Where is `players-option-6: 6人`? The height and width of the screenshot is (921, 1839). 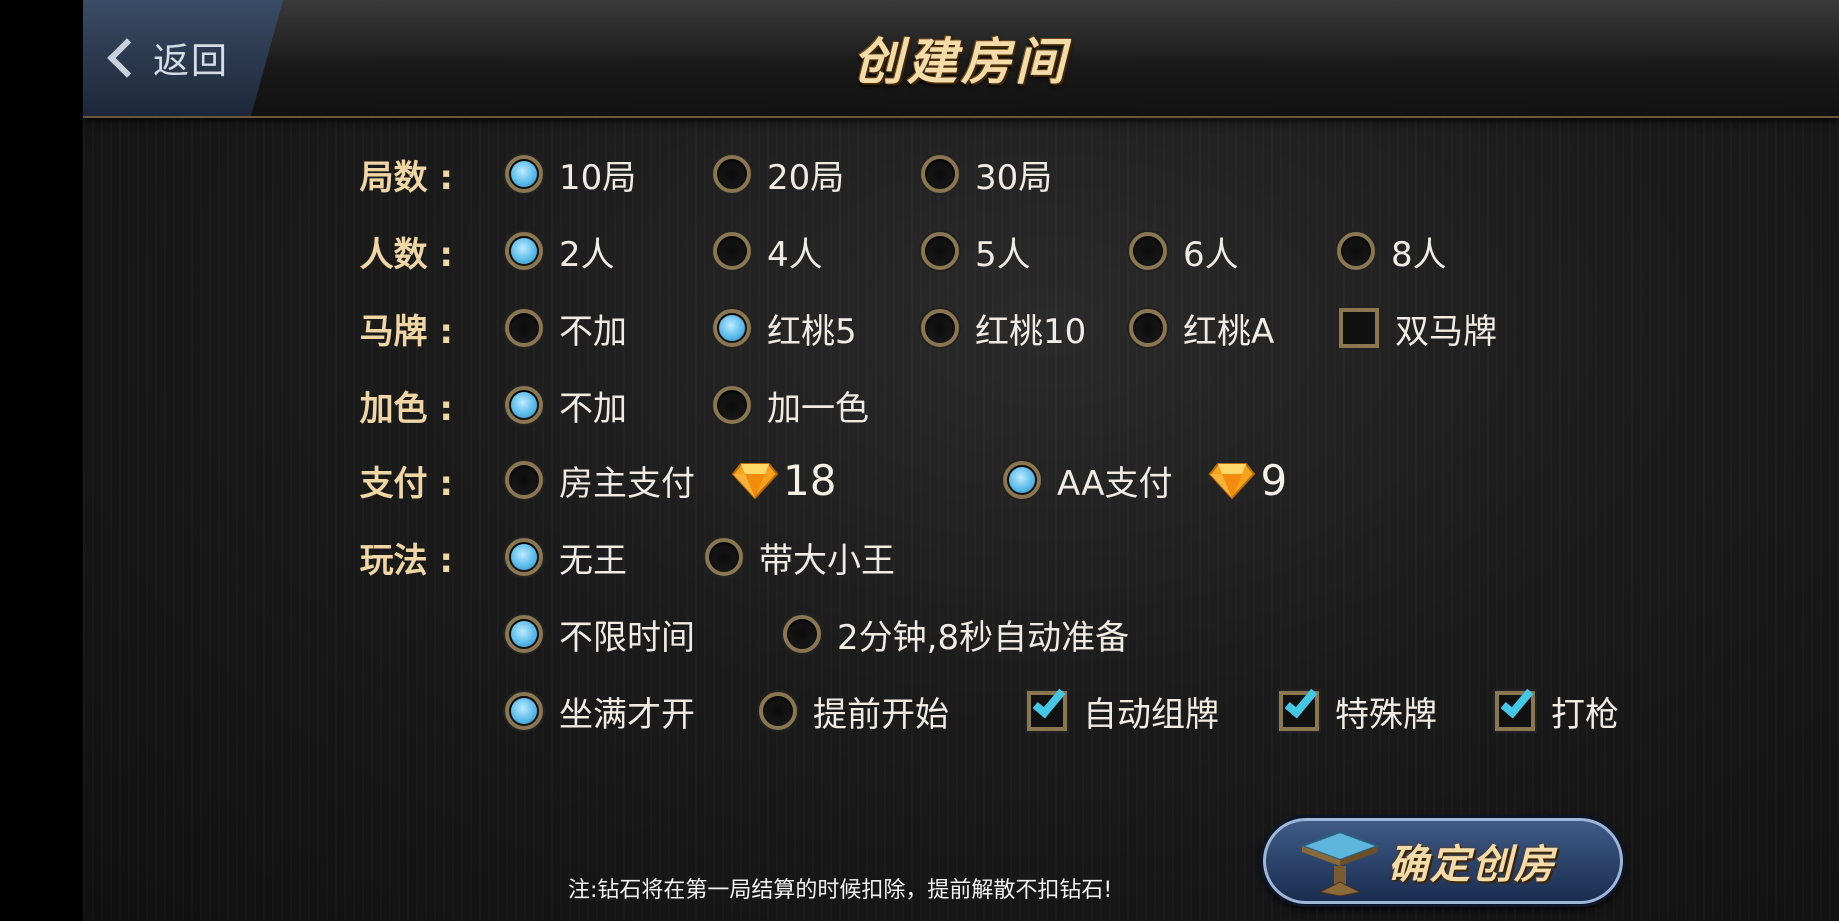 players-option-6: 6人 is located at coordinates (1184, 251).